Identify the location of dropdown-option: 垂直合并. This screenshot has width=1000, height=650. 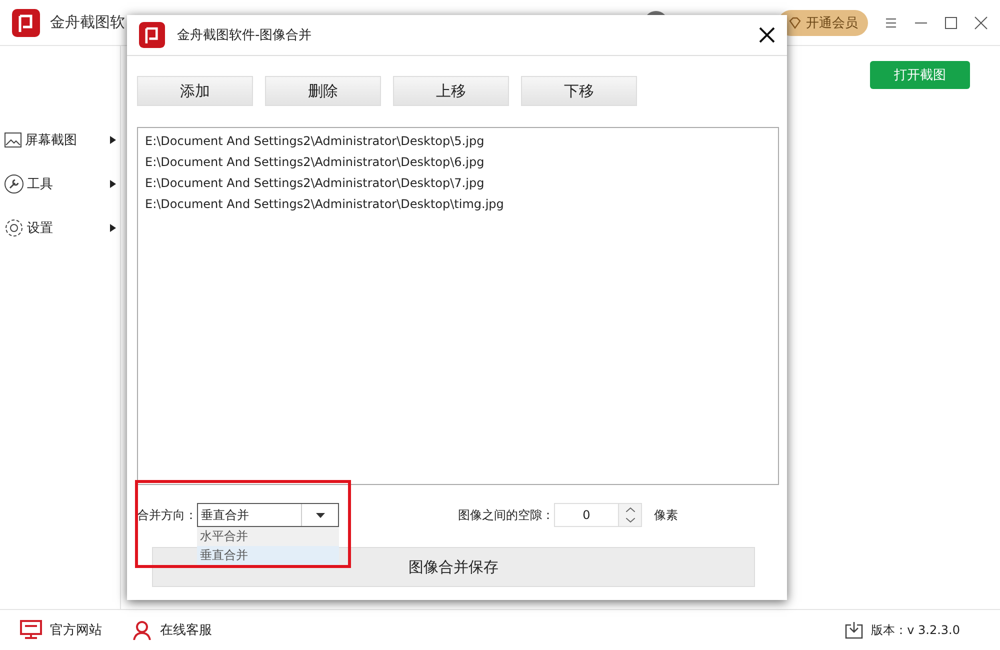
(268, 555).